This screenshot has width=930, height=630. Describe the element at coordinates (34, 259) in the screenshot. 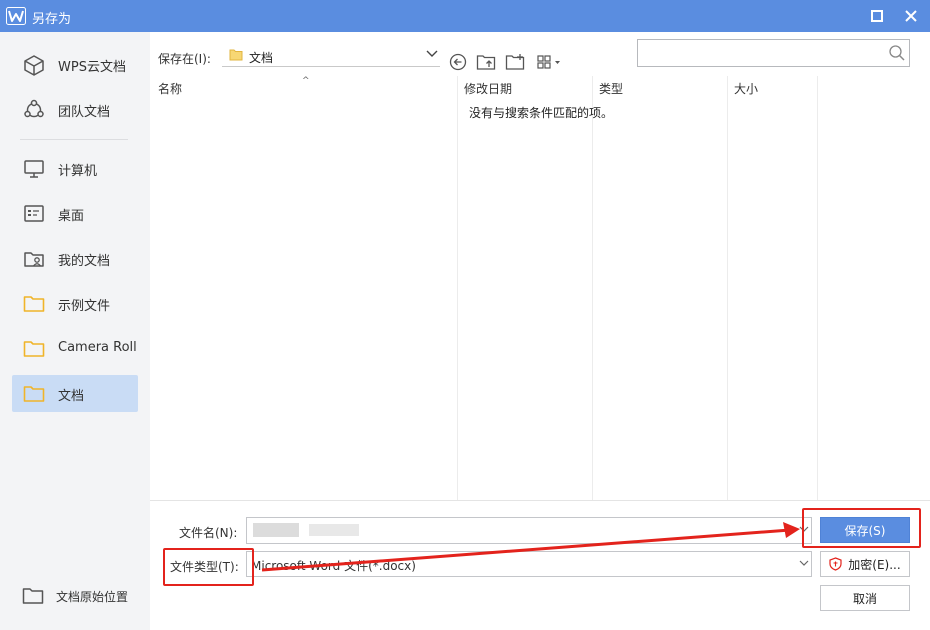

I see `user-folder-icon` at that location.